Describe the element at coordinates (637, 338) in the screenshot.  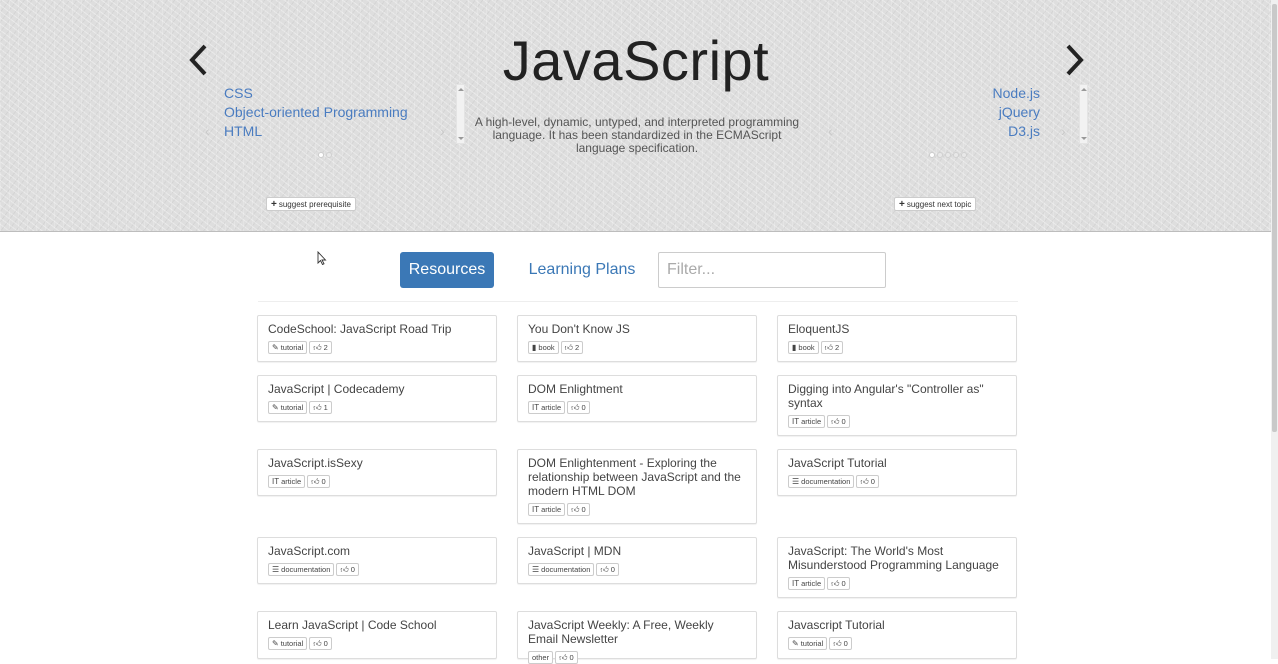
I see `resource-card: You Don't Know JS ▮ book 👍︎ 2` at that location.